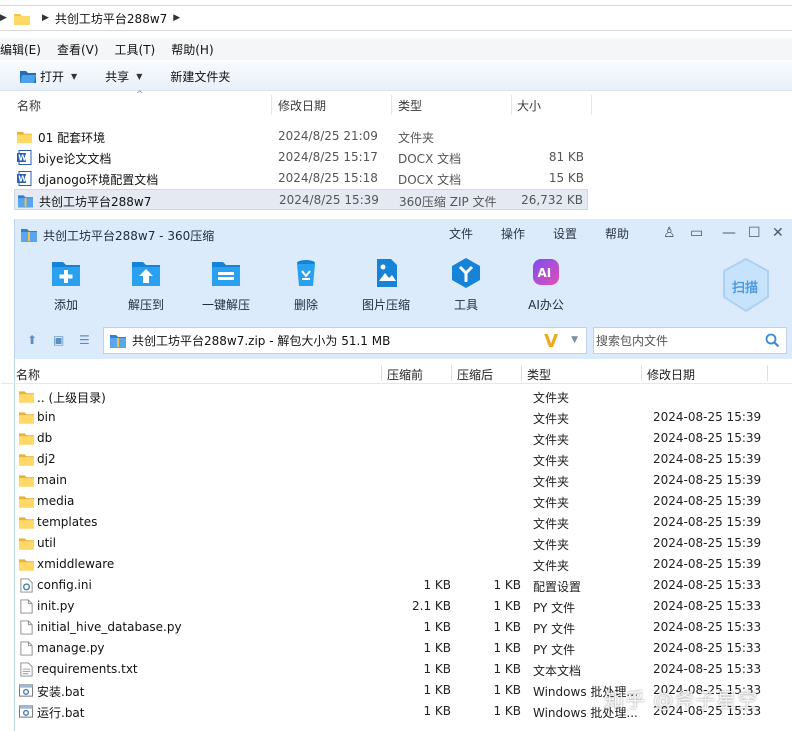 Image resolution: width=792 pixels, height=731 pixels. What do you see at coordinates (135, 49) in the screenshot?
I see `menu-tools: 工具(T)` at bounding box center [135, 49].